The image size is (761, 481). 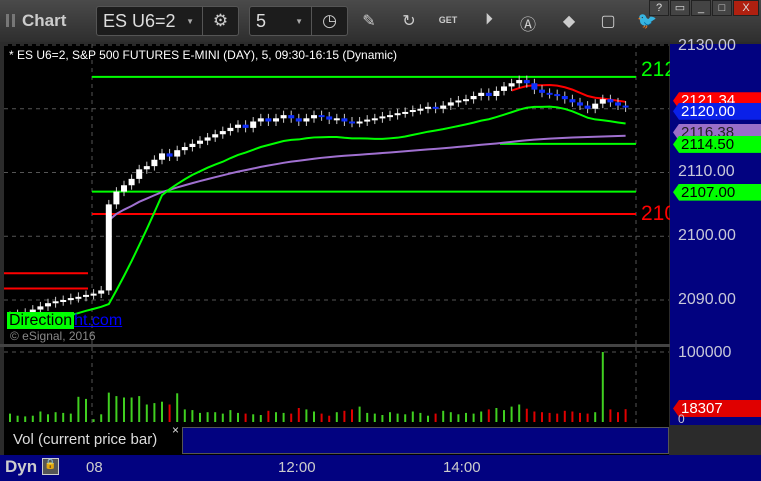 I want to click on price-tick: 2100.00, so click(x=707, y=235).